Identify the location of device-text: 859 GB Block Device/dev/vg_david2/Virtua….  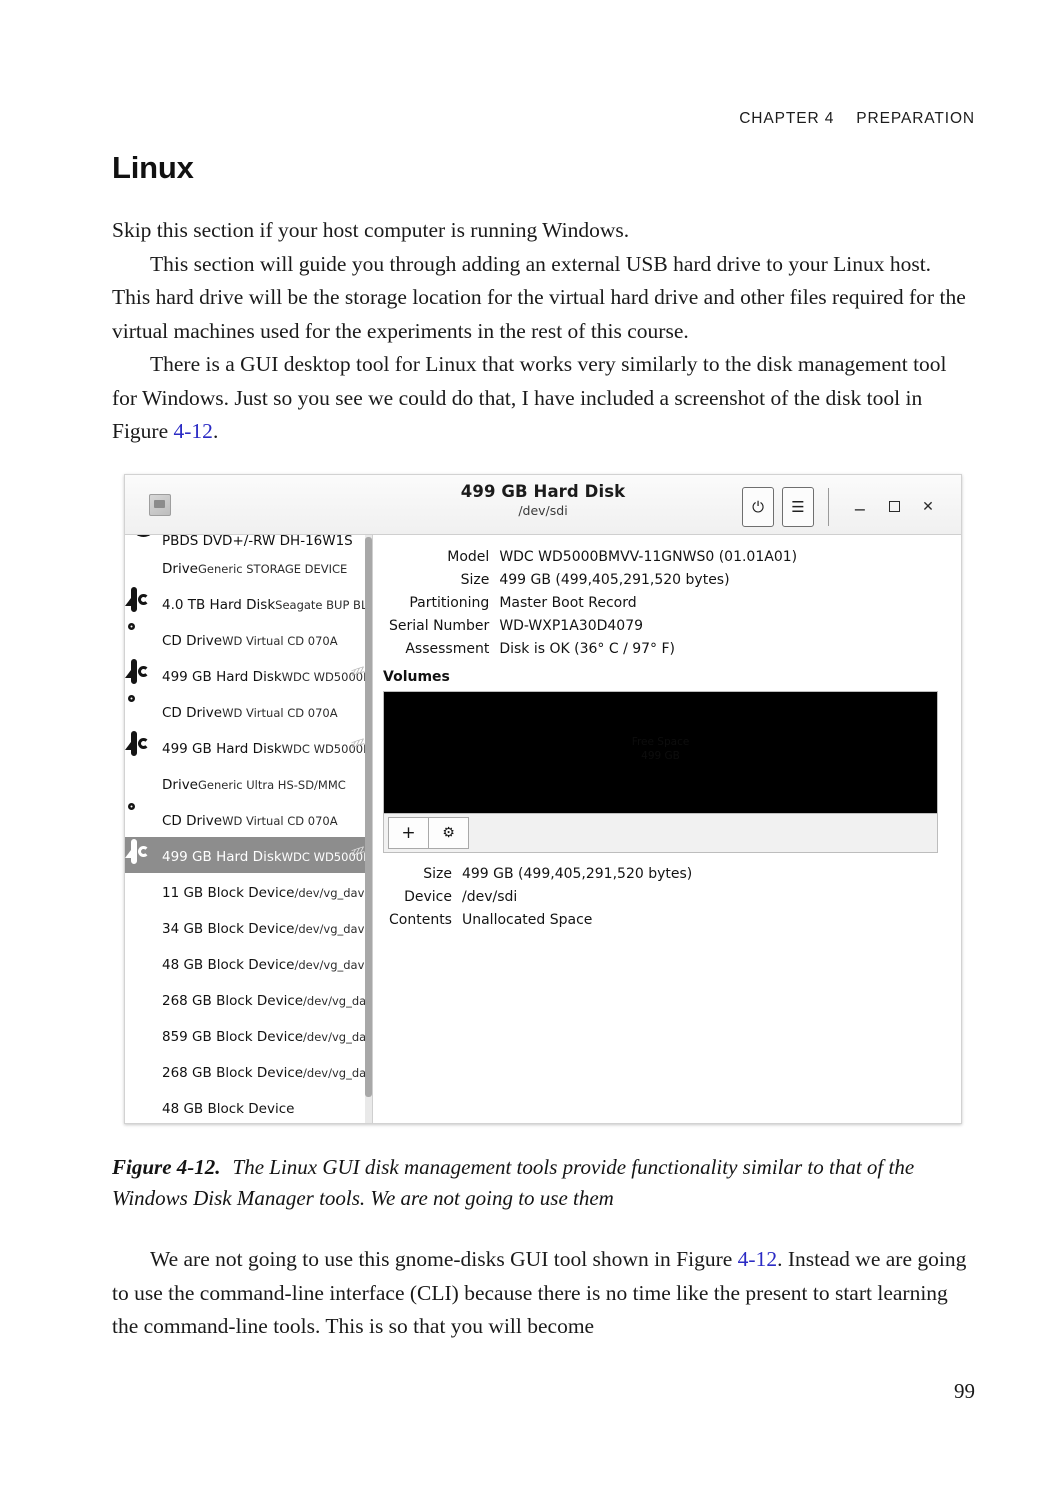
(267, 1035).